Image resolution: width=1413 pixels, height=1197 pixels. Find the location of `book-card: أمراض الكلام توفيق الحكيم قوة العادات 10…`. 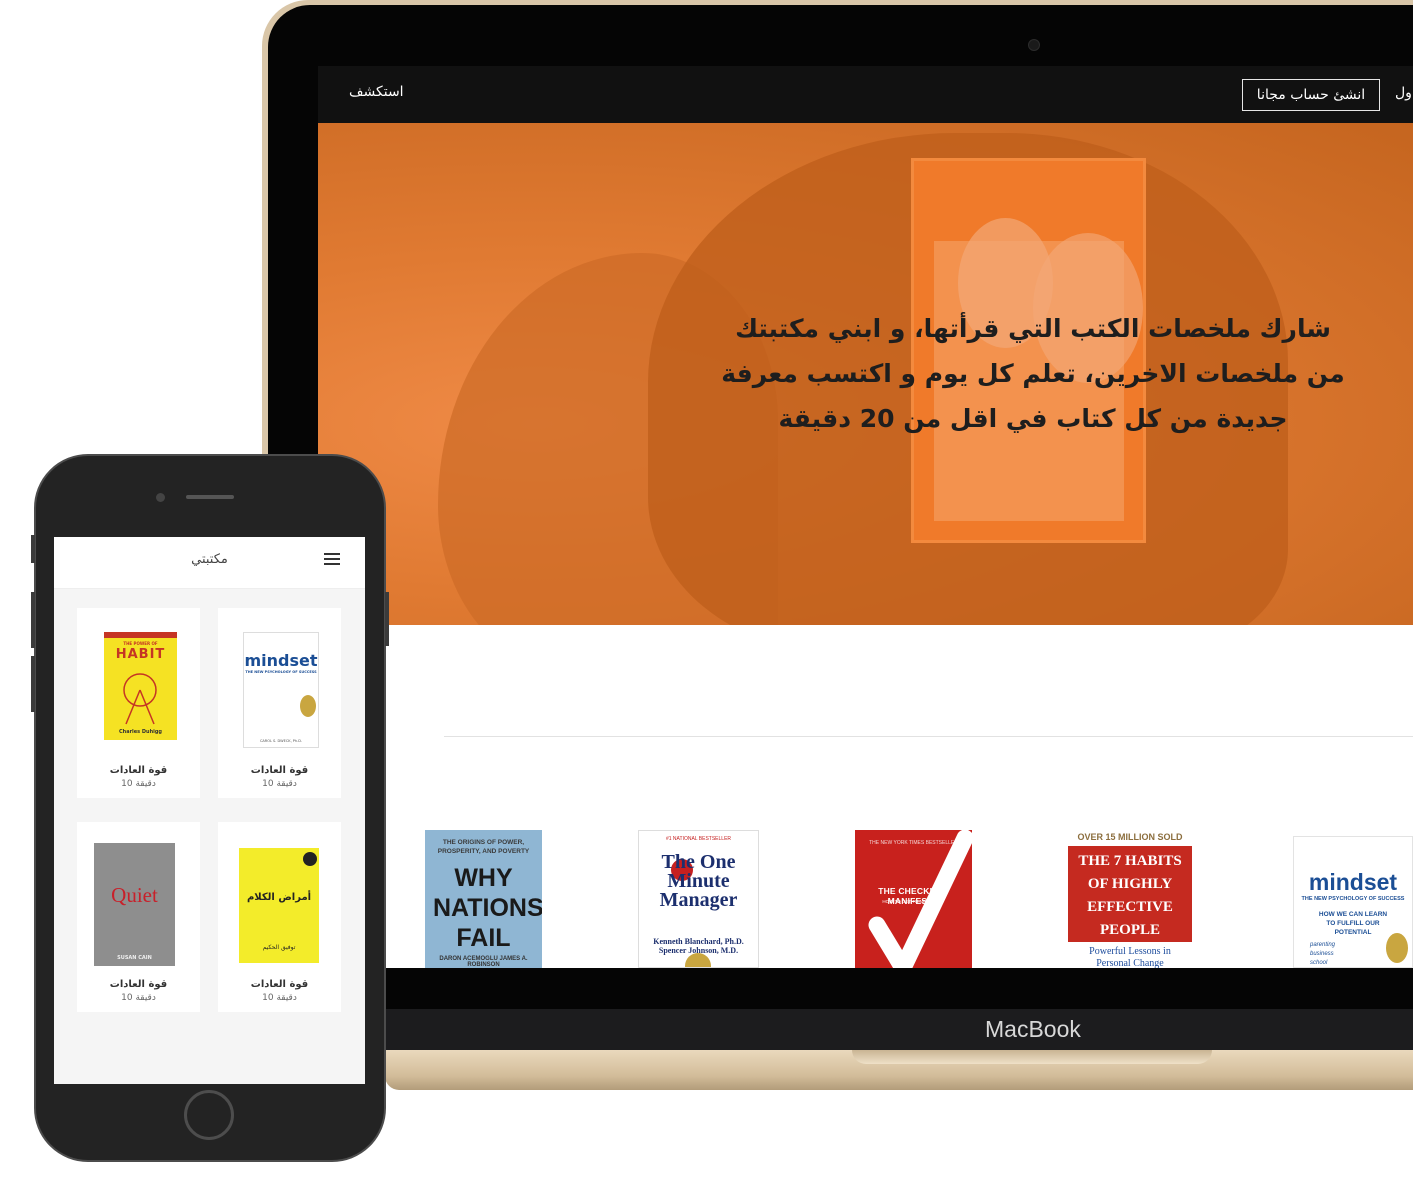

book-card: أمراض الكلام توفيق الحكيم قوة العادات 10… is located at coordinates (279, 917).